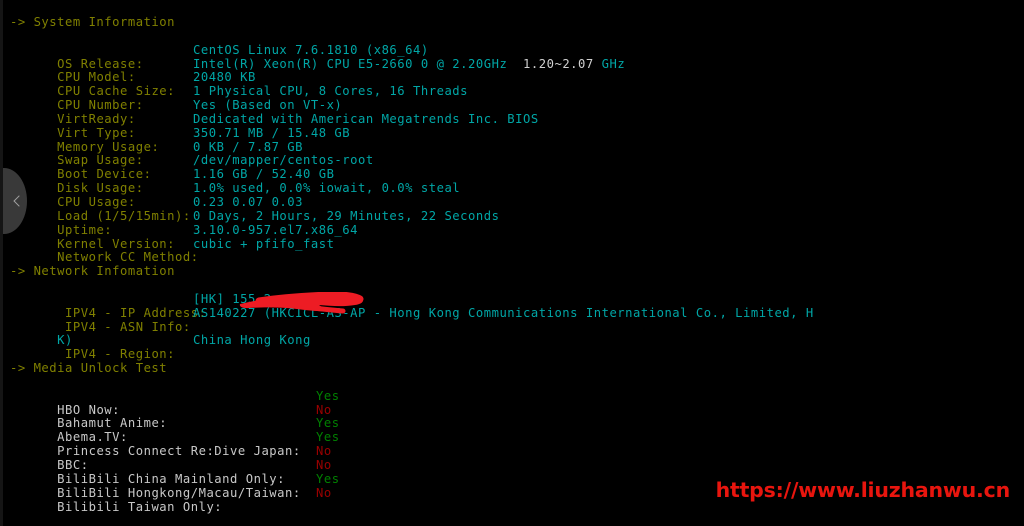 The width and height of the screenshot is (1024, 526). What do you see at coordinates (128, 257) in the screenshot?
I see `row-label: Network CC Method:` at bounding box center [128, 257].